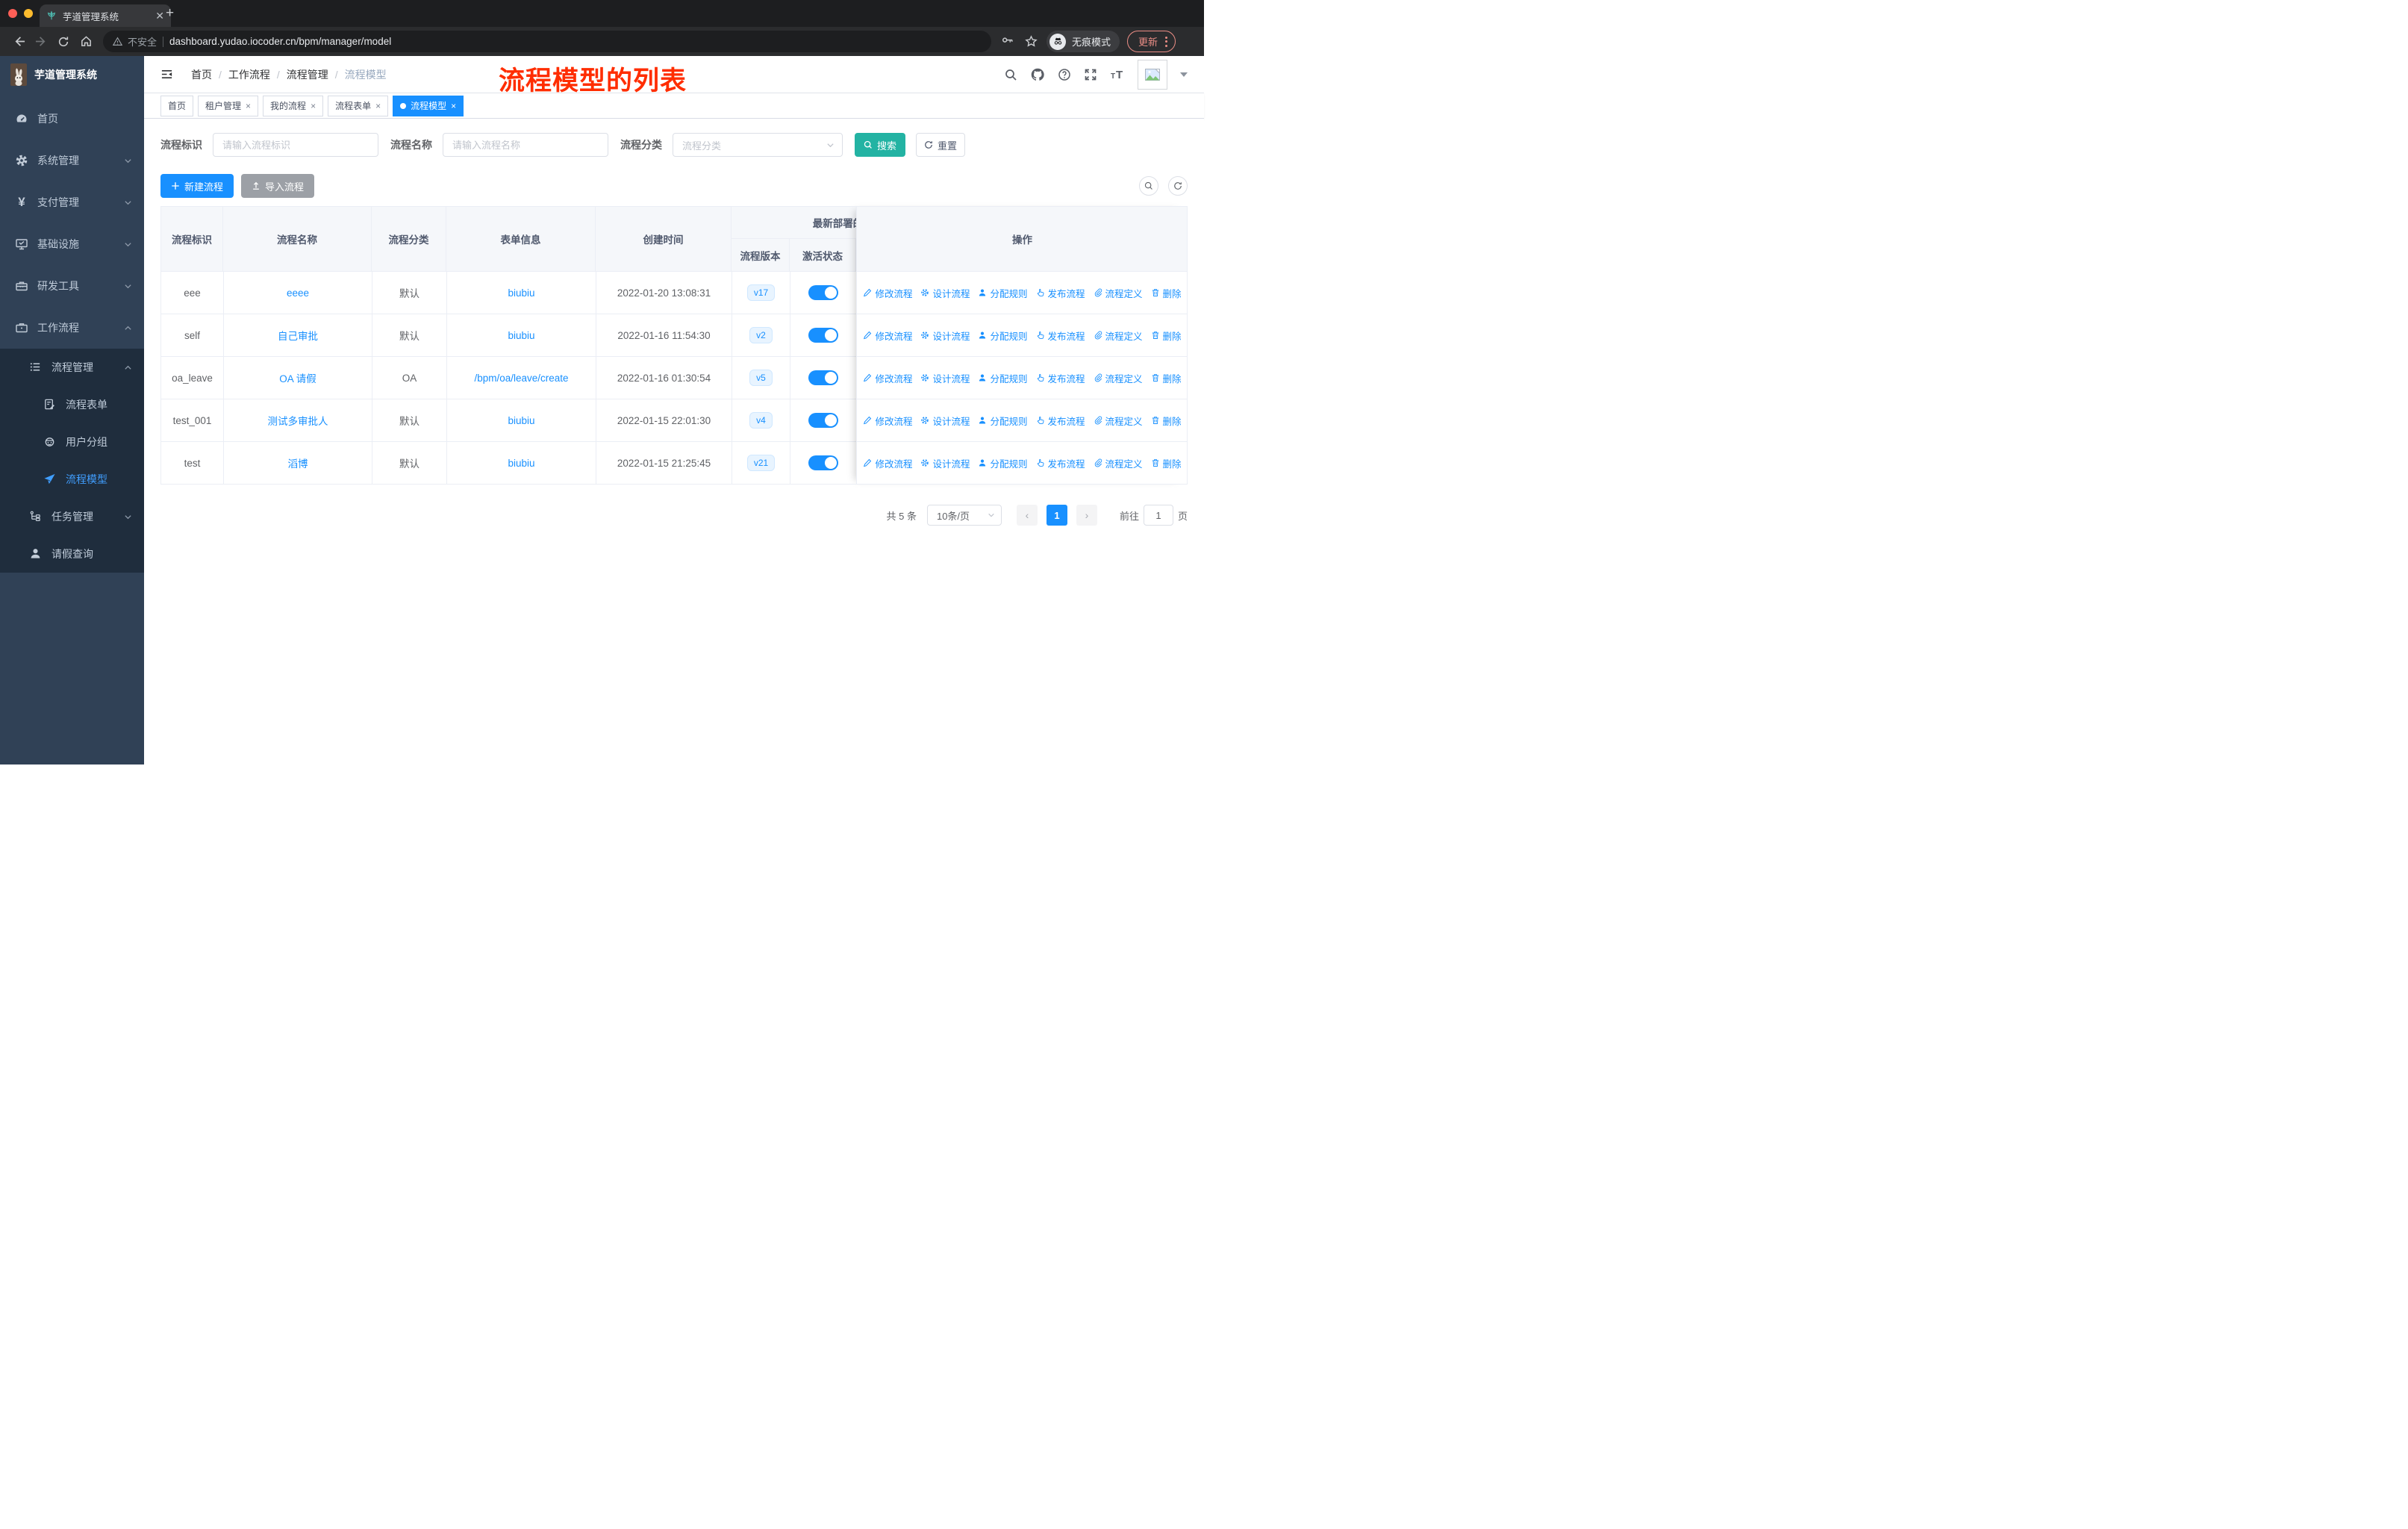  What do you see at coordinates (228, 106) in the screenshot?
I see `tag-tenant: 租户管理 ×` at bounding box center [228, 106].